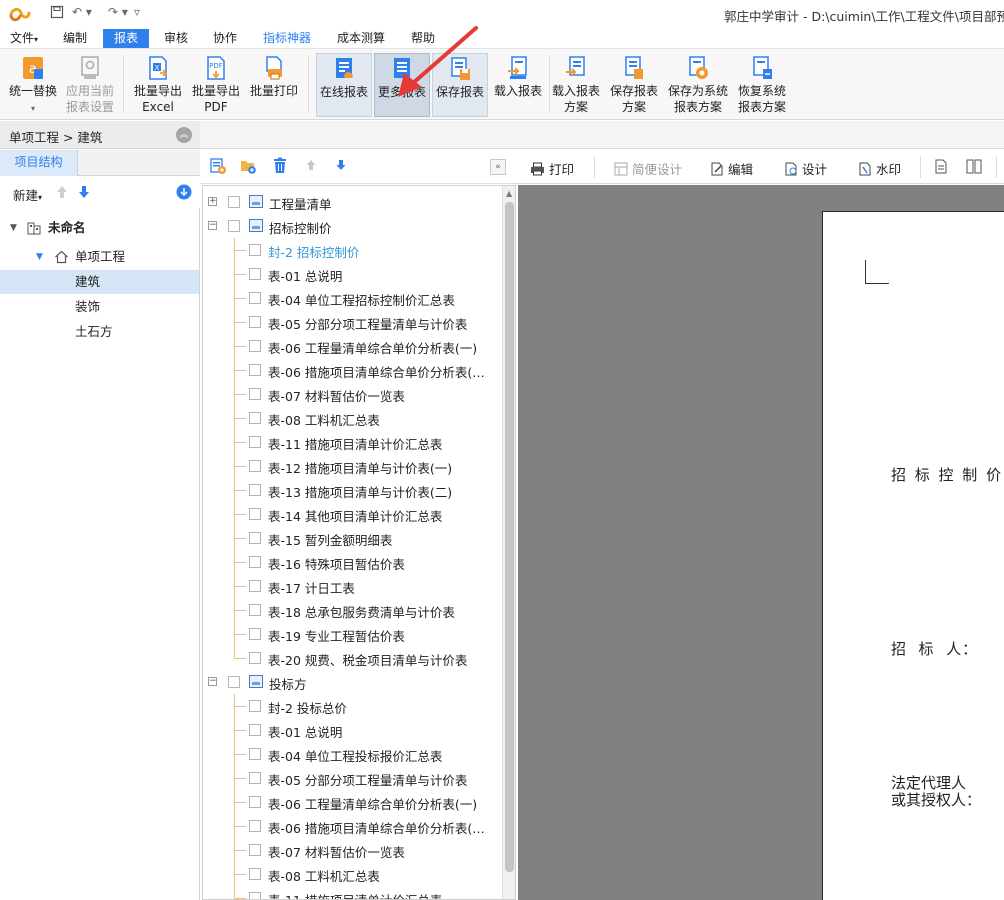 The height and width of the screenshot is (900, 1004). What do you see at coordinates (352, 394) in the screenshot?
I see `report-item-row: 表-07 材料暂估价一览表` at bounding box center [352, 394].